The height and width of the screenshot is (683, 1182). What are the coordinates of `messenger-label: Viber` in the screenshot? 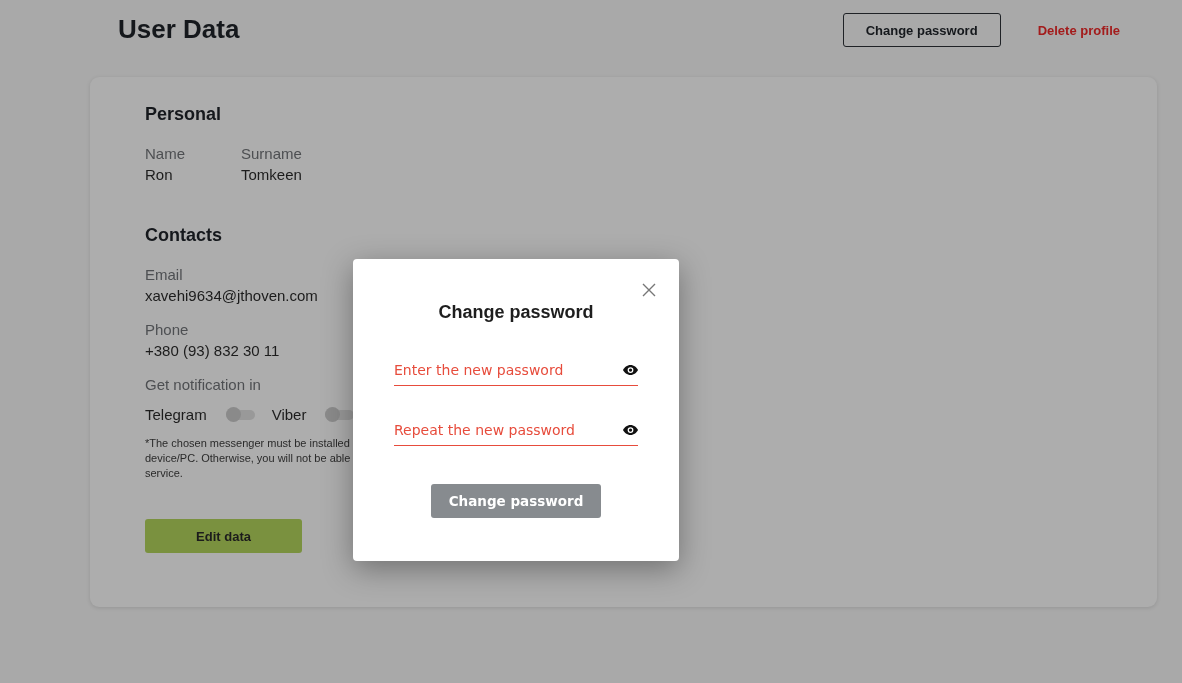 It's located at (289, 414).